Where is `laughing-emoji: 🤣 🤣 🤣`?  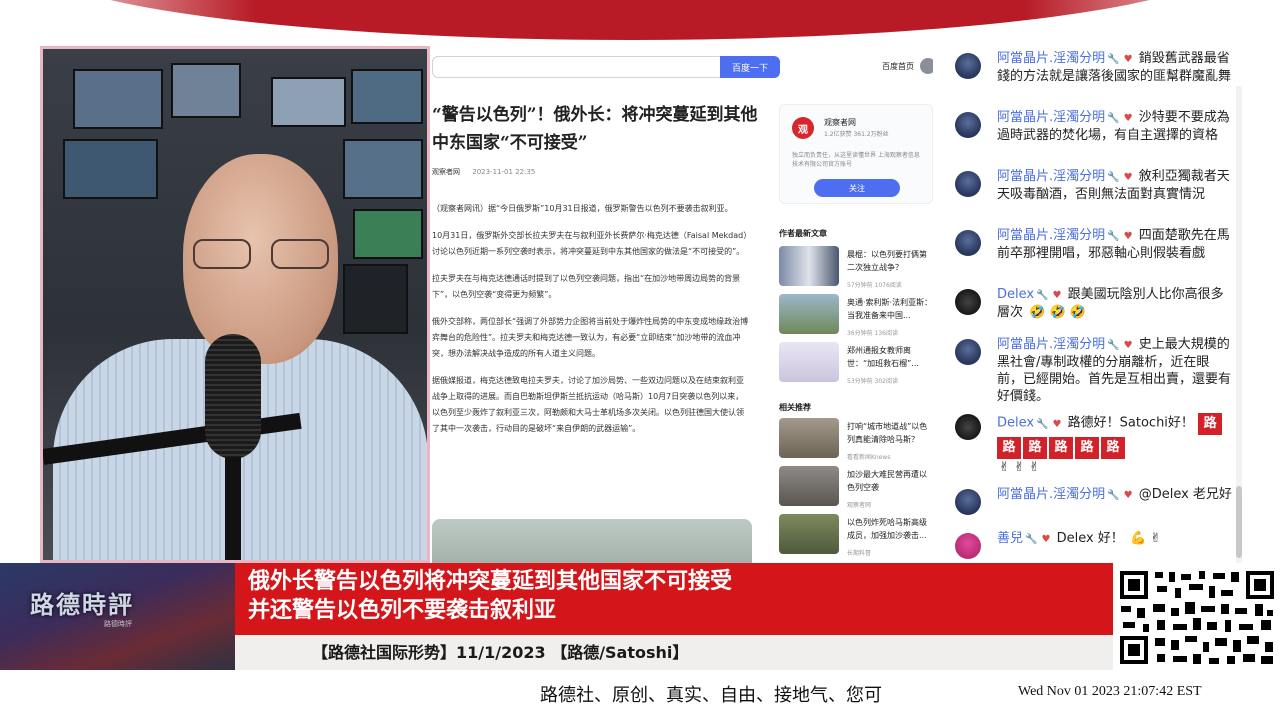
laughing-emoji: 🤣 🤣 🤣 is located at coordinates (1057, 312).